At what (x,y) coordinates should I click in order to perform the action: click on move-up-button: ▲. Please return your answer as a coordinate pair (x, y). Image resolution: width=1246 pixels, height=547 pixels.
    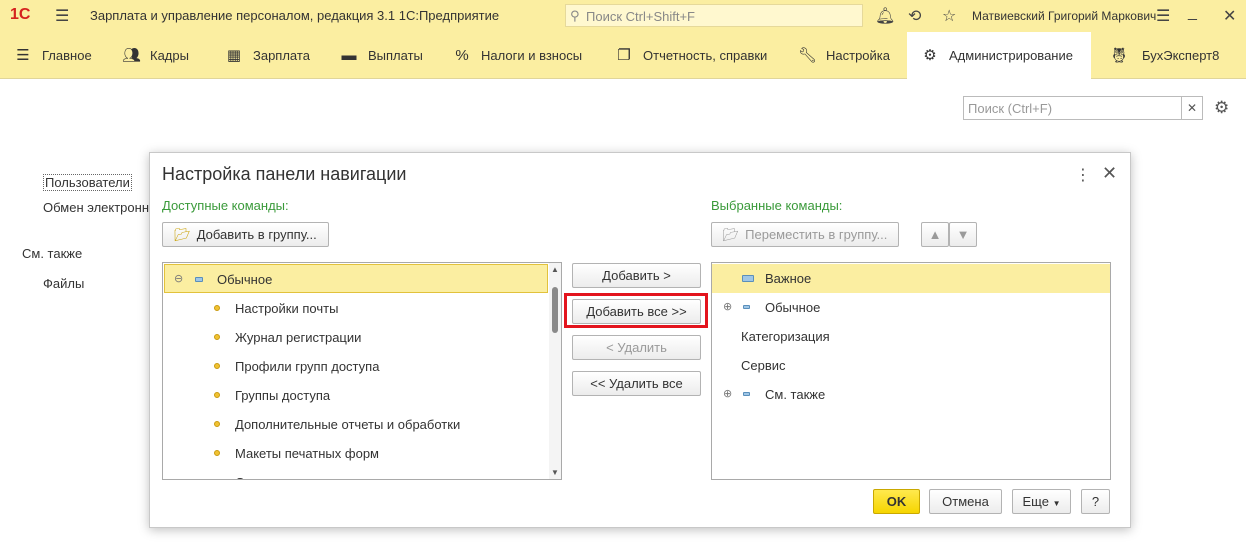
    Looking at the image, I should click on (935, 234).